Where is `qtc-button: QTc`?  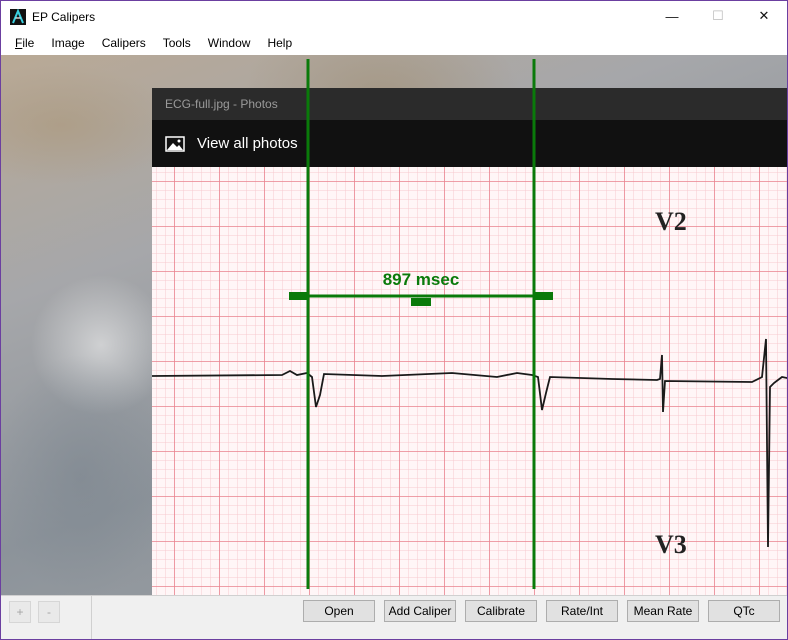 qtc-button: QTc is located at coordinates (744, 611).